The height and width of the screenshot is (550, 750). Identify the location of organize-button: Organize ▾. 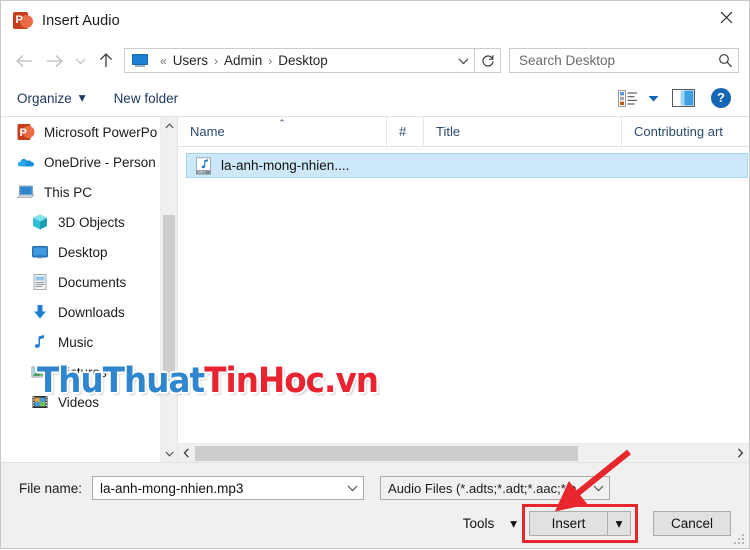
(51, 98).